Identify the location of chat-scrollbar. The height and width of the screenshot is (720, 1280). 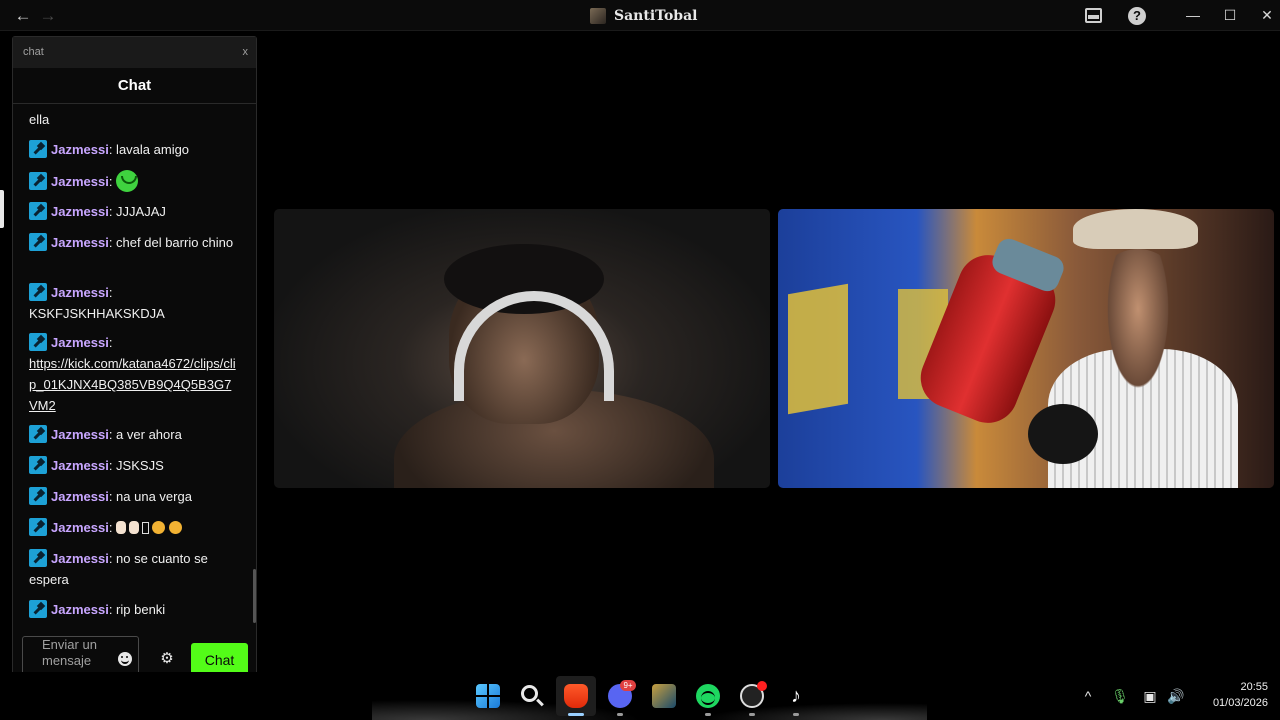
(254, 596).